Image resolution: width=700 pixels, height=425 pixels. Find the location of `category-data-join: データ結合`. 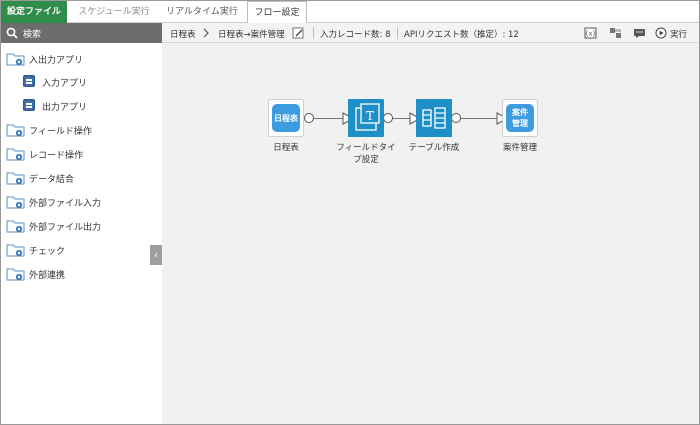

category-data-join: データ結合 is located at coordinates (81, 178).